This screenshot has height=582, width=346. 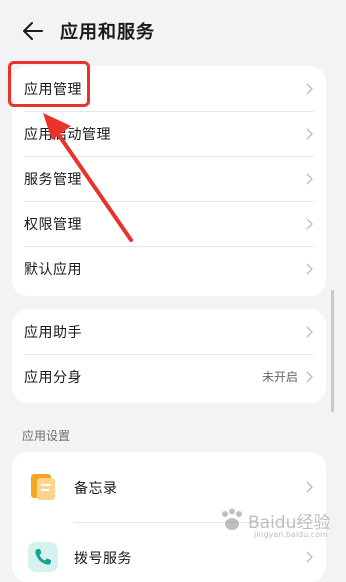 I want to click on phone-icon, so click(x=43, y=557).